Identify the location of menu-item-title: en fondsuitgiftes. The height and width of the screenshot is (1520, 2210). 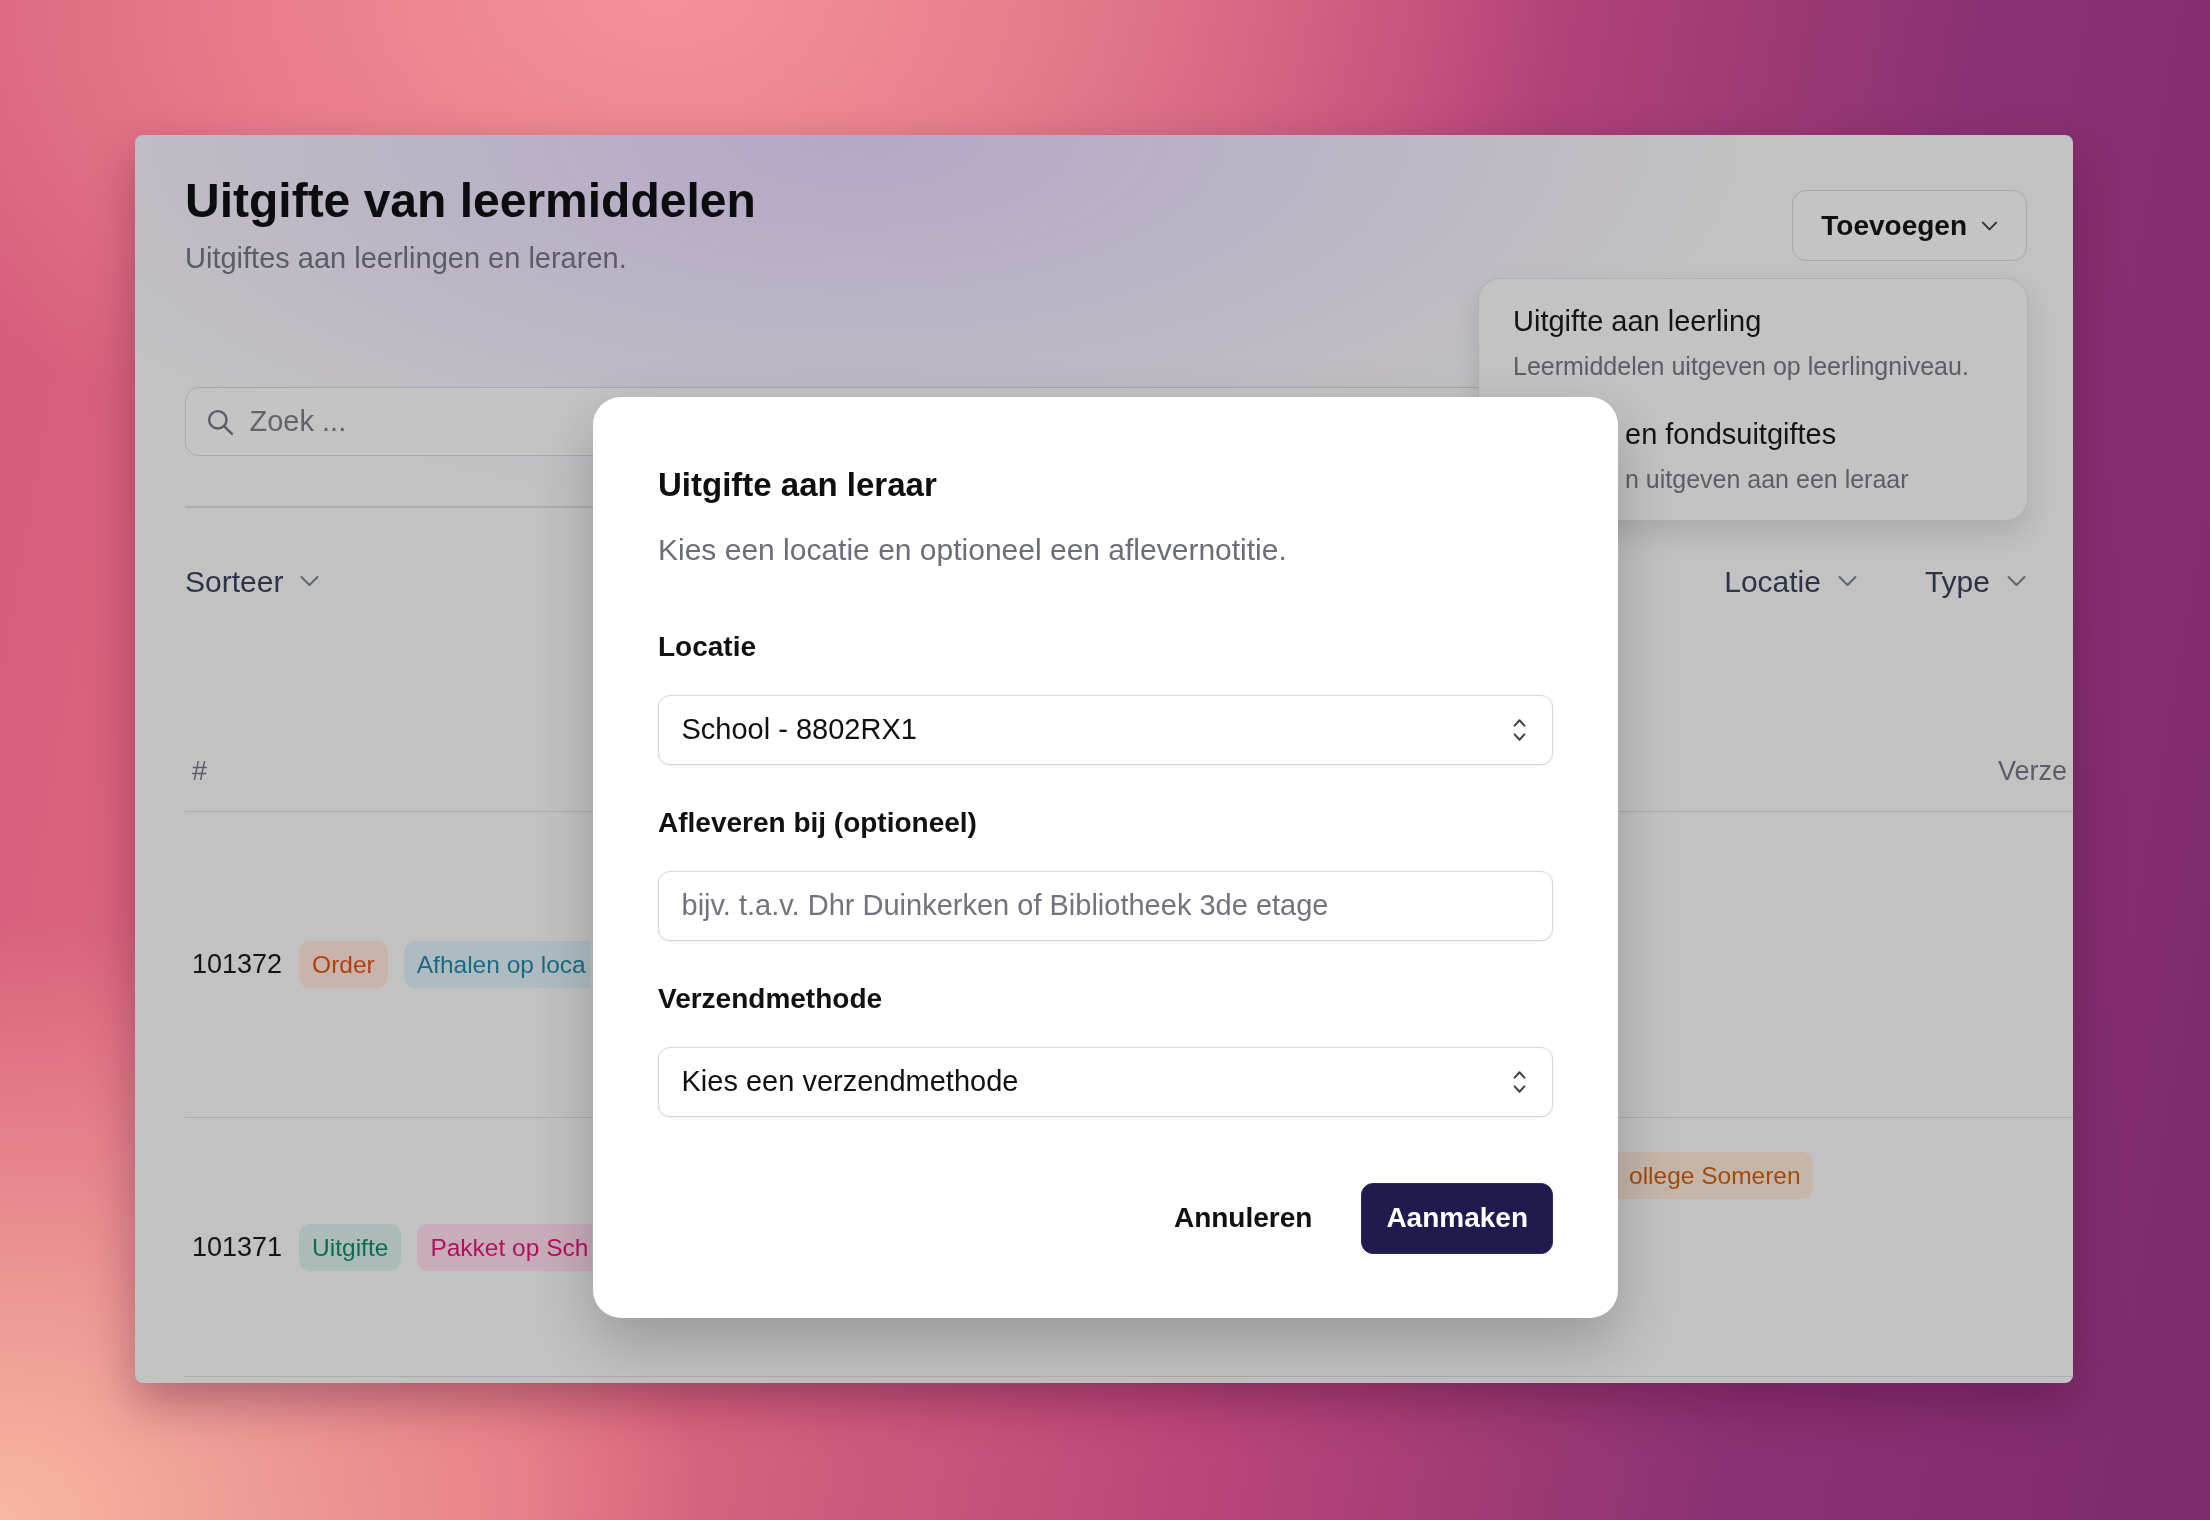
(1809, 435).